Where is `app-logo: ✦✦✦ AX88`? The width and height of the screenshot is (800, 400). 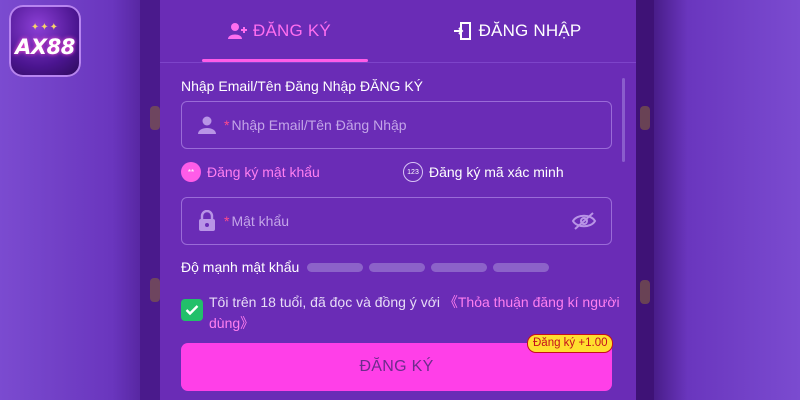
app-logo: ✦✦✦ AX88 is located at coordinates (45, 41).